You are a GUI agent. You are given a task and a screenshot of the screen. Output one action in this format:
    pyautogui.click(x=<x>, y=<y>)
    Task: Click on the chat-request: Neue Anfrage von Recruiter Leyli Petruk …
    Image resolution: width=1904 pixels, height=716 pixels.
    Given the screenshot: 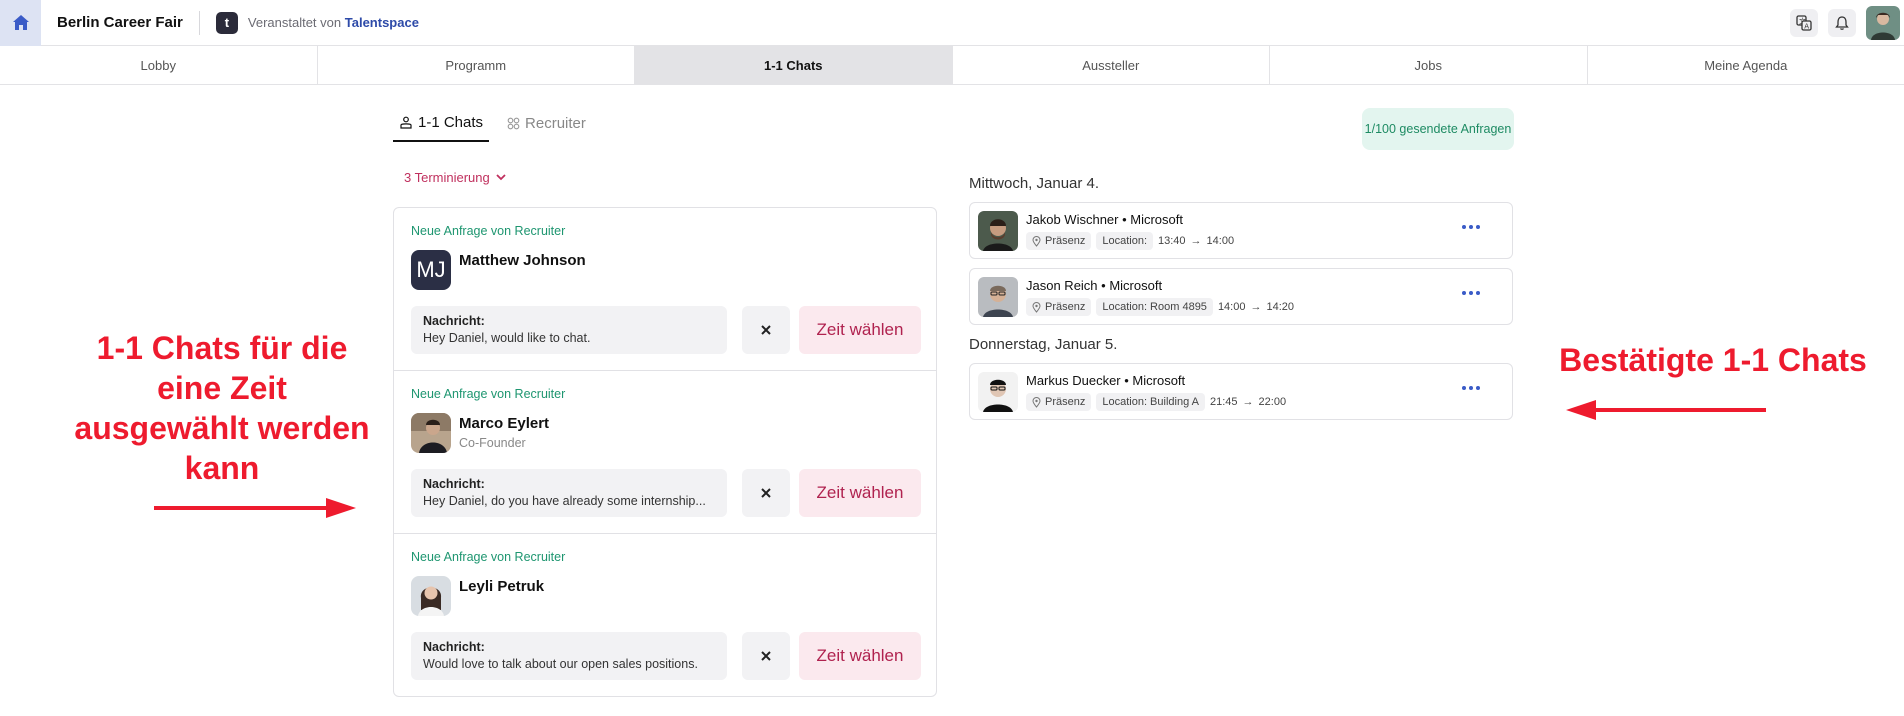 What is the action you would take?
    pyautogui.click(x=665, y=615)
    